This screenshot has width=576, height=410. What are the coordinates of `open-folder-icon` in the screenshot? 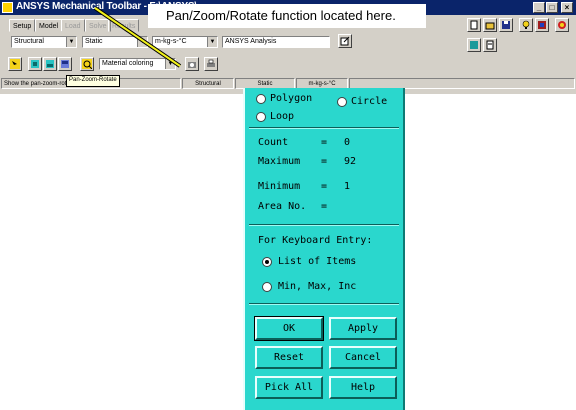 It's located at (490, 26).